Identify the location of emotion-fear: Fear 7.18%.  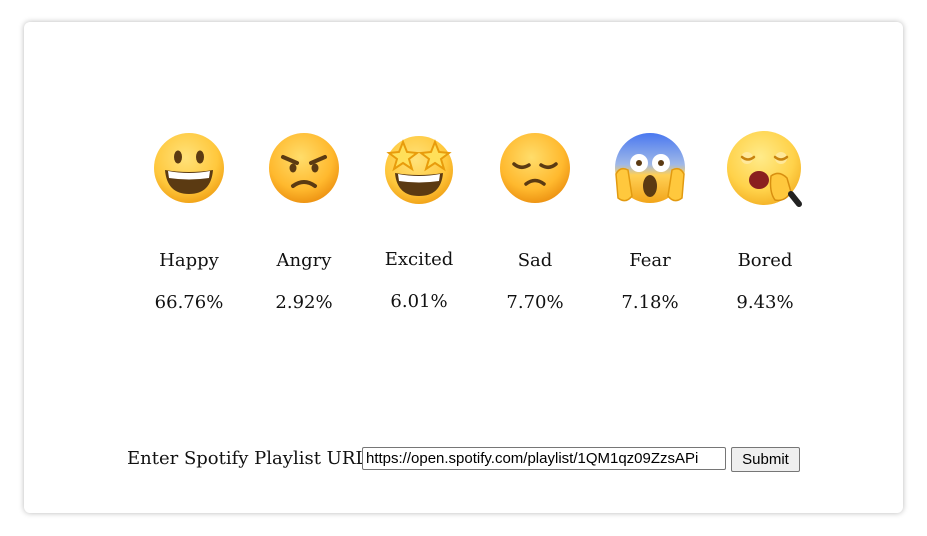
(650, 221).